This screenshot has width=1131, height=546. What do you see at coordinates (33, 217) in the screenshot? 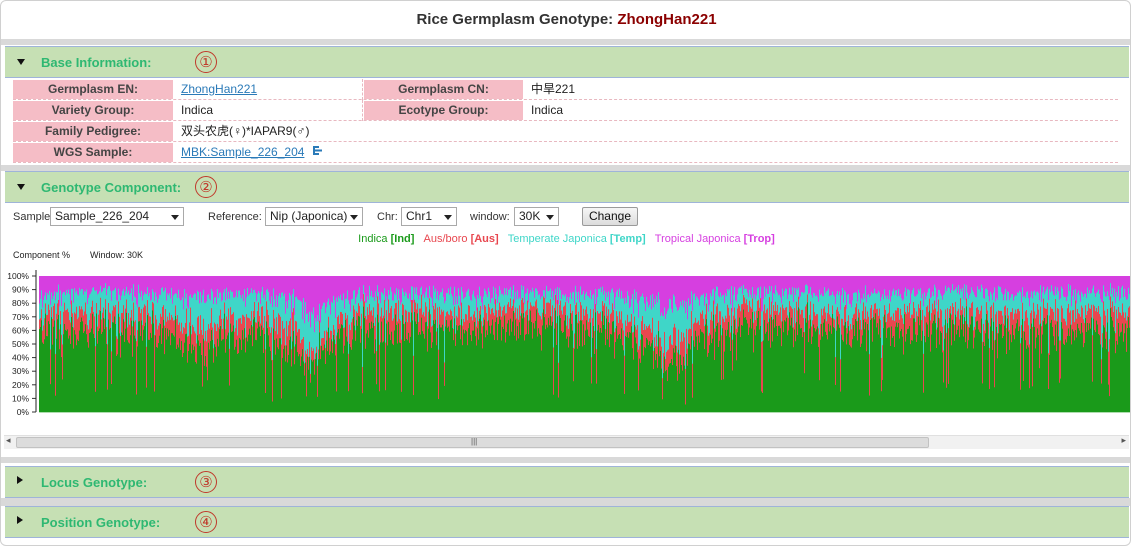
I see `sample-label: Sample:` at bounding box center [33, 217].